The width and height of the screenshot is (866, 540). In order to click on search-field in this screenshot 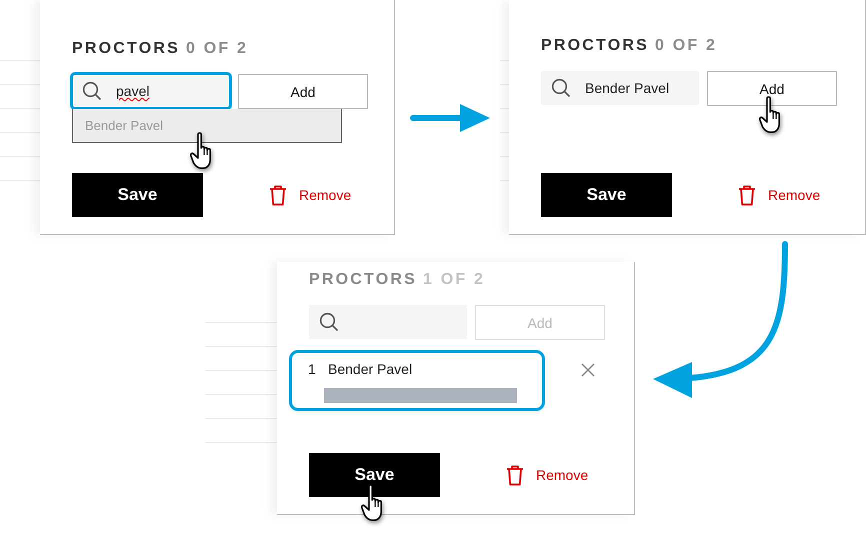, I will do `click(388, 322)`.